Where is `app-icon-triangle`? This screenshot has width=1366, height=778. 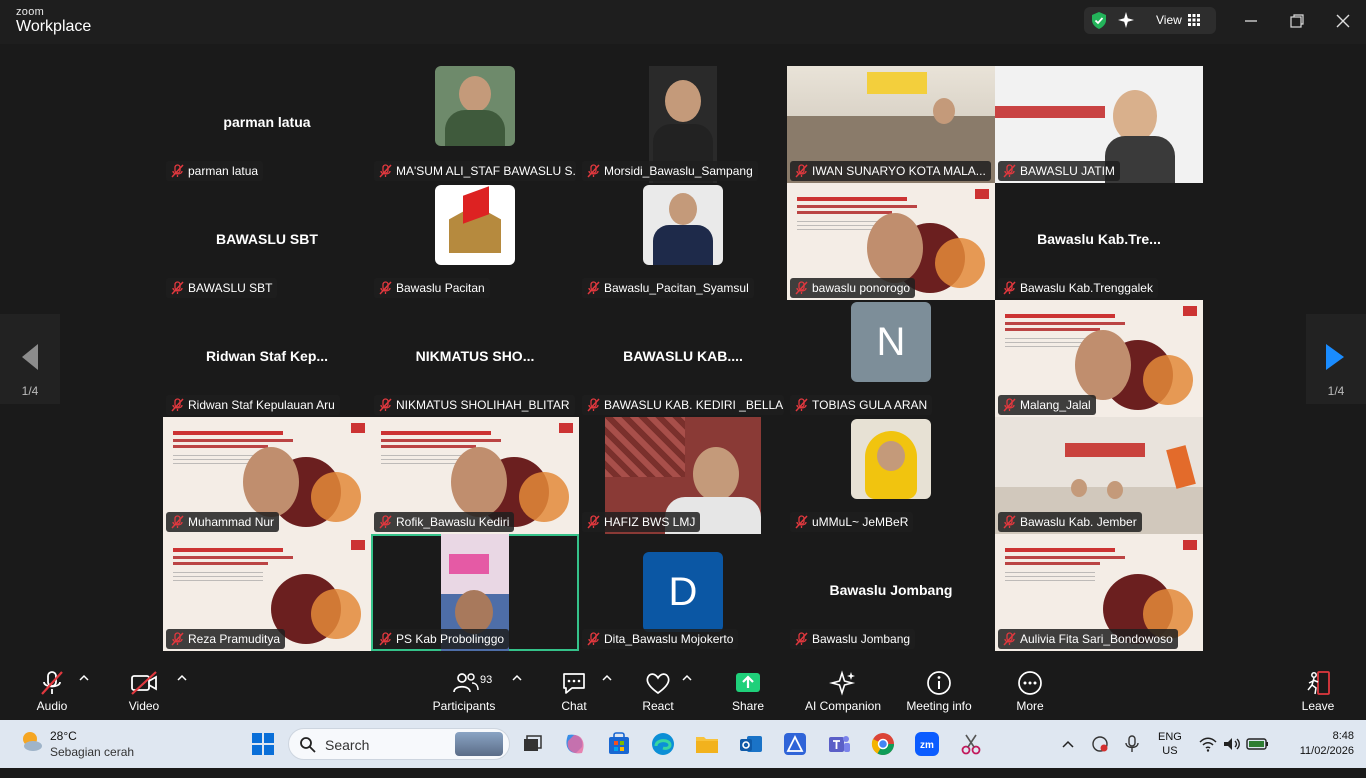
app-icon-triangle is located at coordinates (795, 744).